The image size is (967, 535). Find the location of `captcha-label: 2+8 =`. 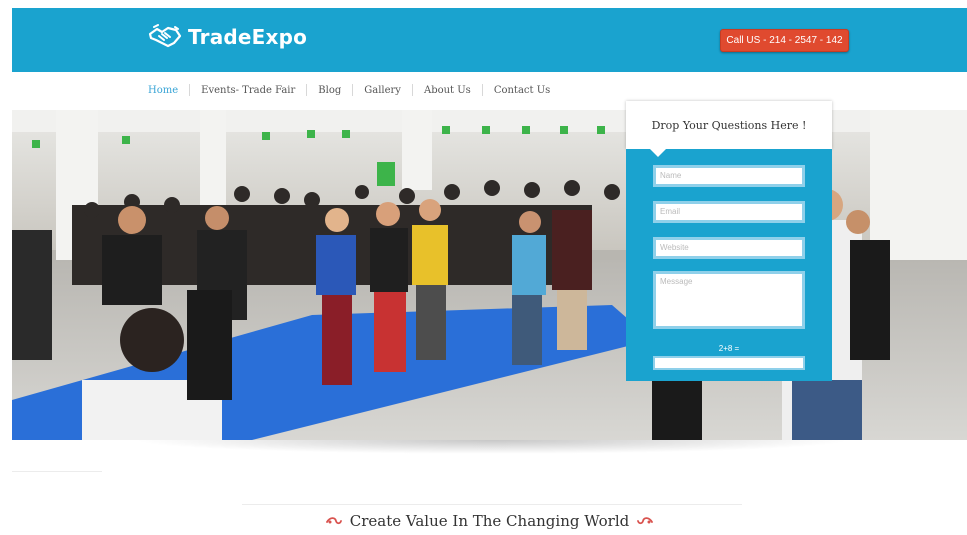

captcha-label: 2+8 = is located at coordinates (729, 348).